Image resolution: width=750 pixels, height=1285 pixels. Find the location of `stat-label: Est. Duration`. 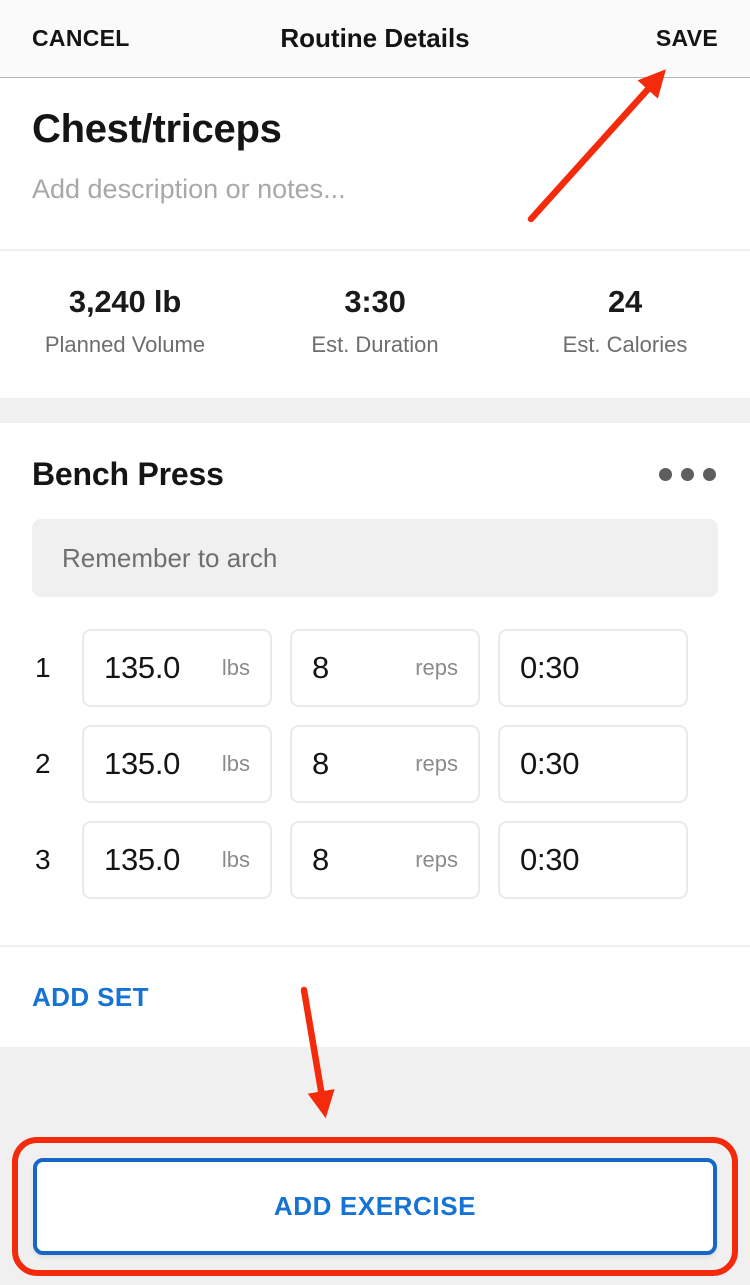

stat-label: Est. Duration is located at coordinates (375, 344).